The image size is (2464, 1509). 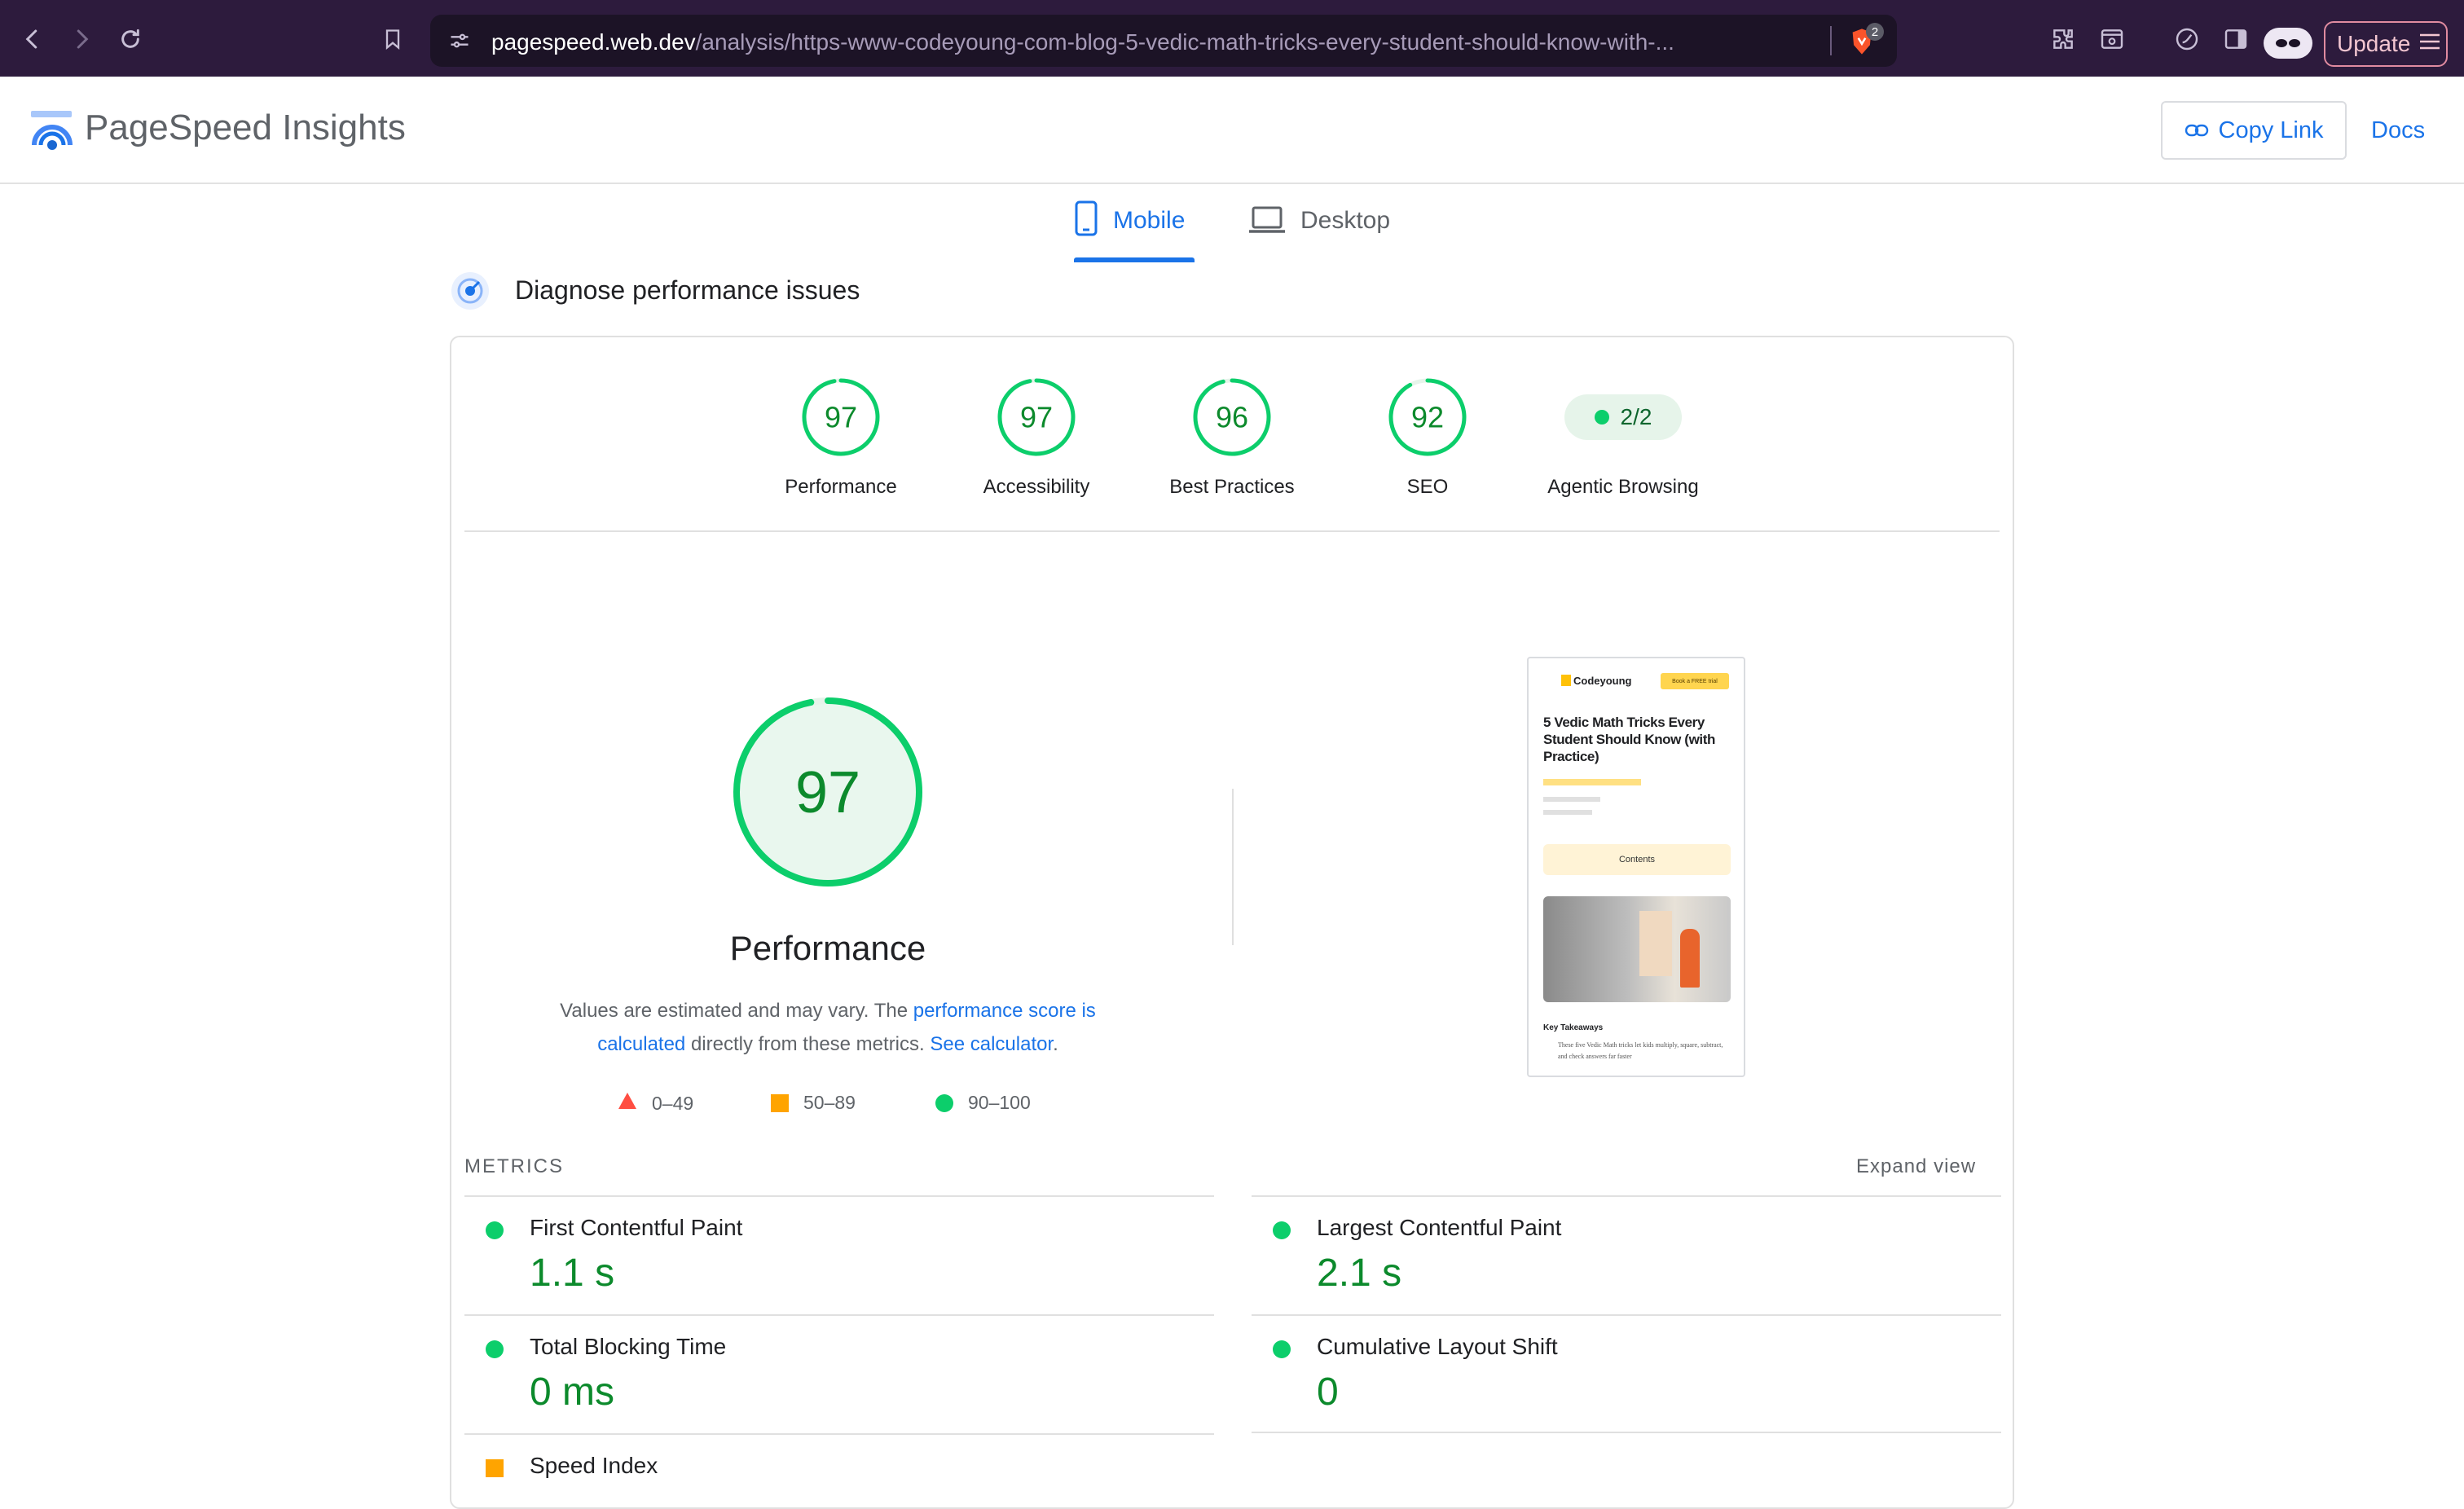 What do you see at coordinates (1328, 1392) in the screenshot?
I see `metric-value: 0` at bounding box center [1328, 1392].